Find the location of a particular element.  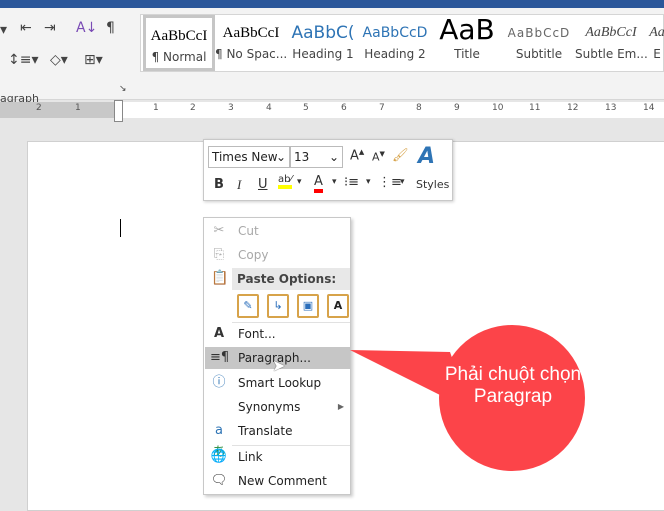

callout-bubble is located at coordinates (467, 398).